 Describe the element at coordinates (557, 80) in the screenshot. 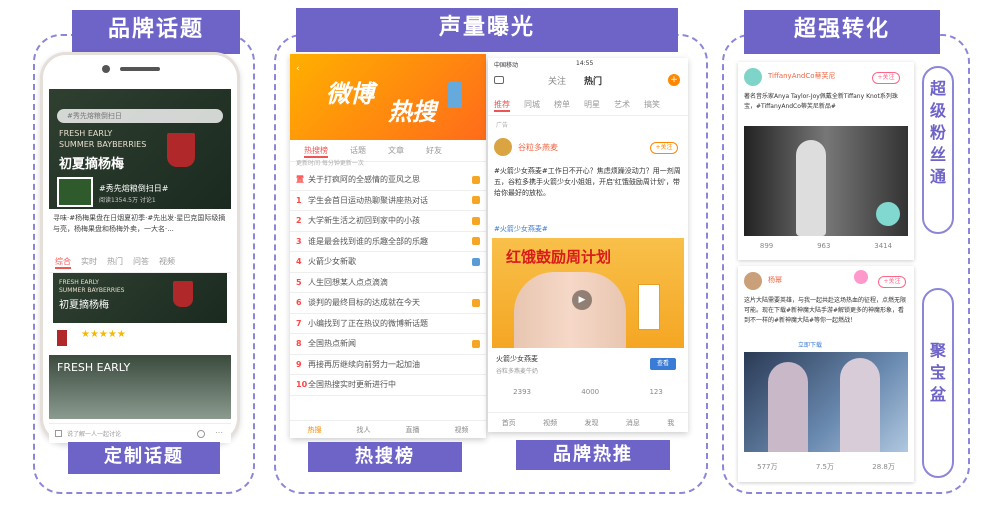

I see `tab-follow: 关注` at that location.